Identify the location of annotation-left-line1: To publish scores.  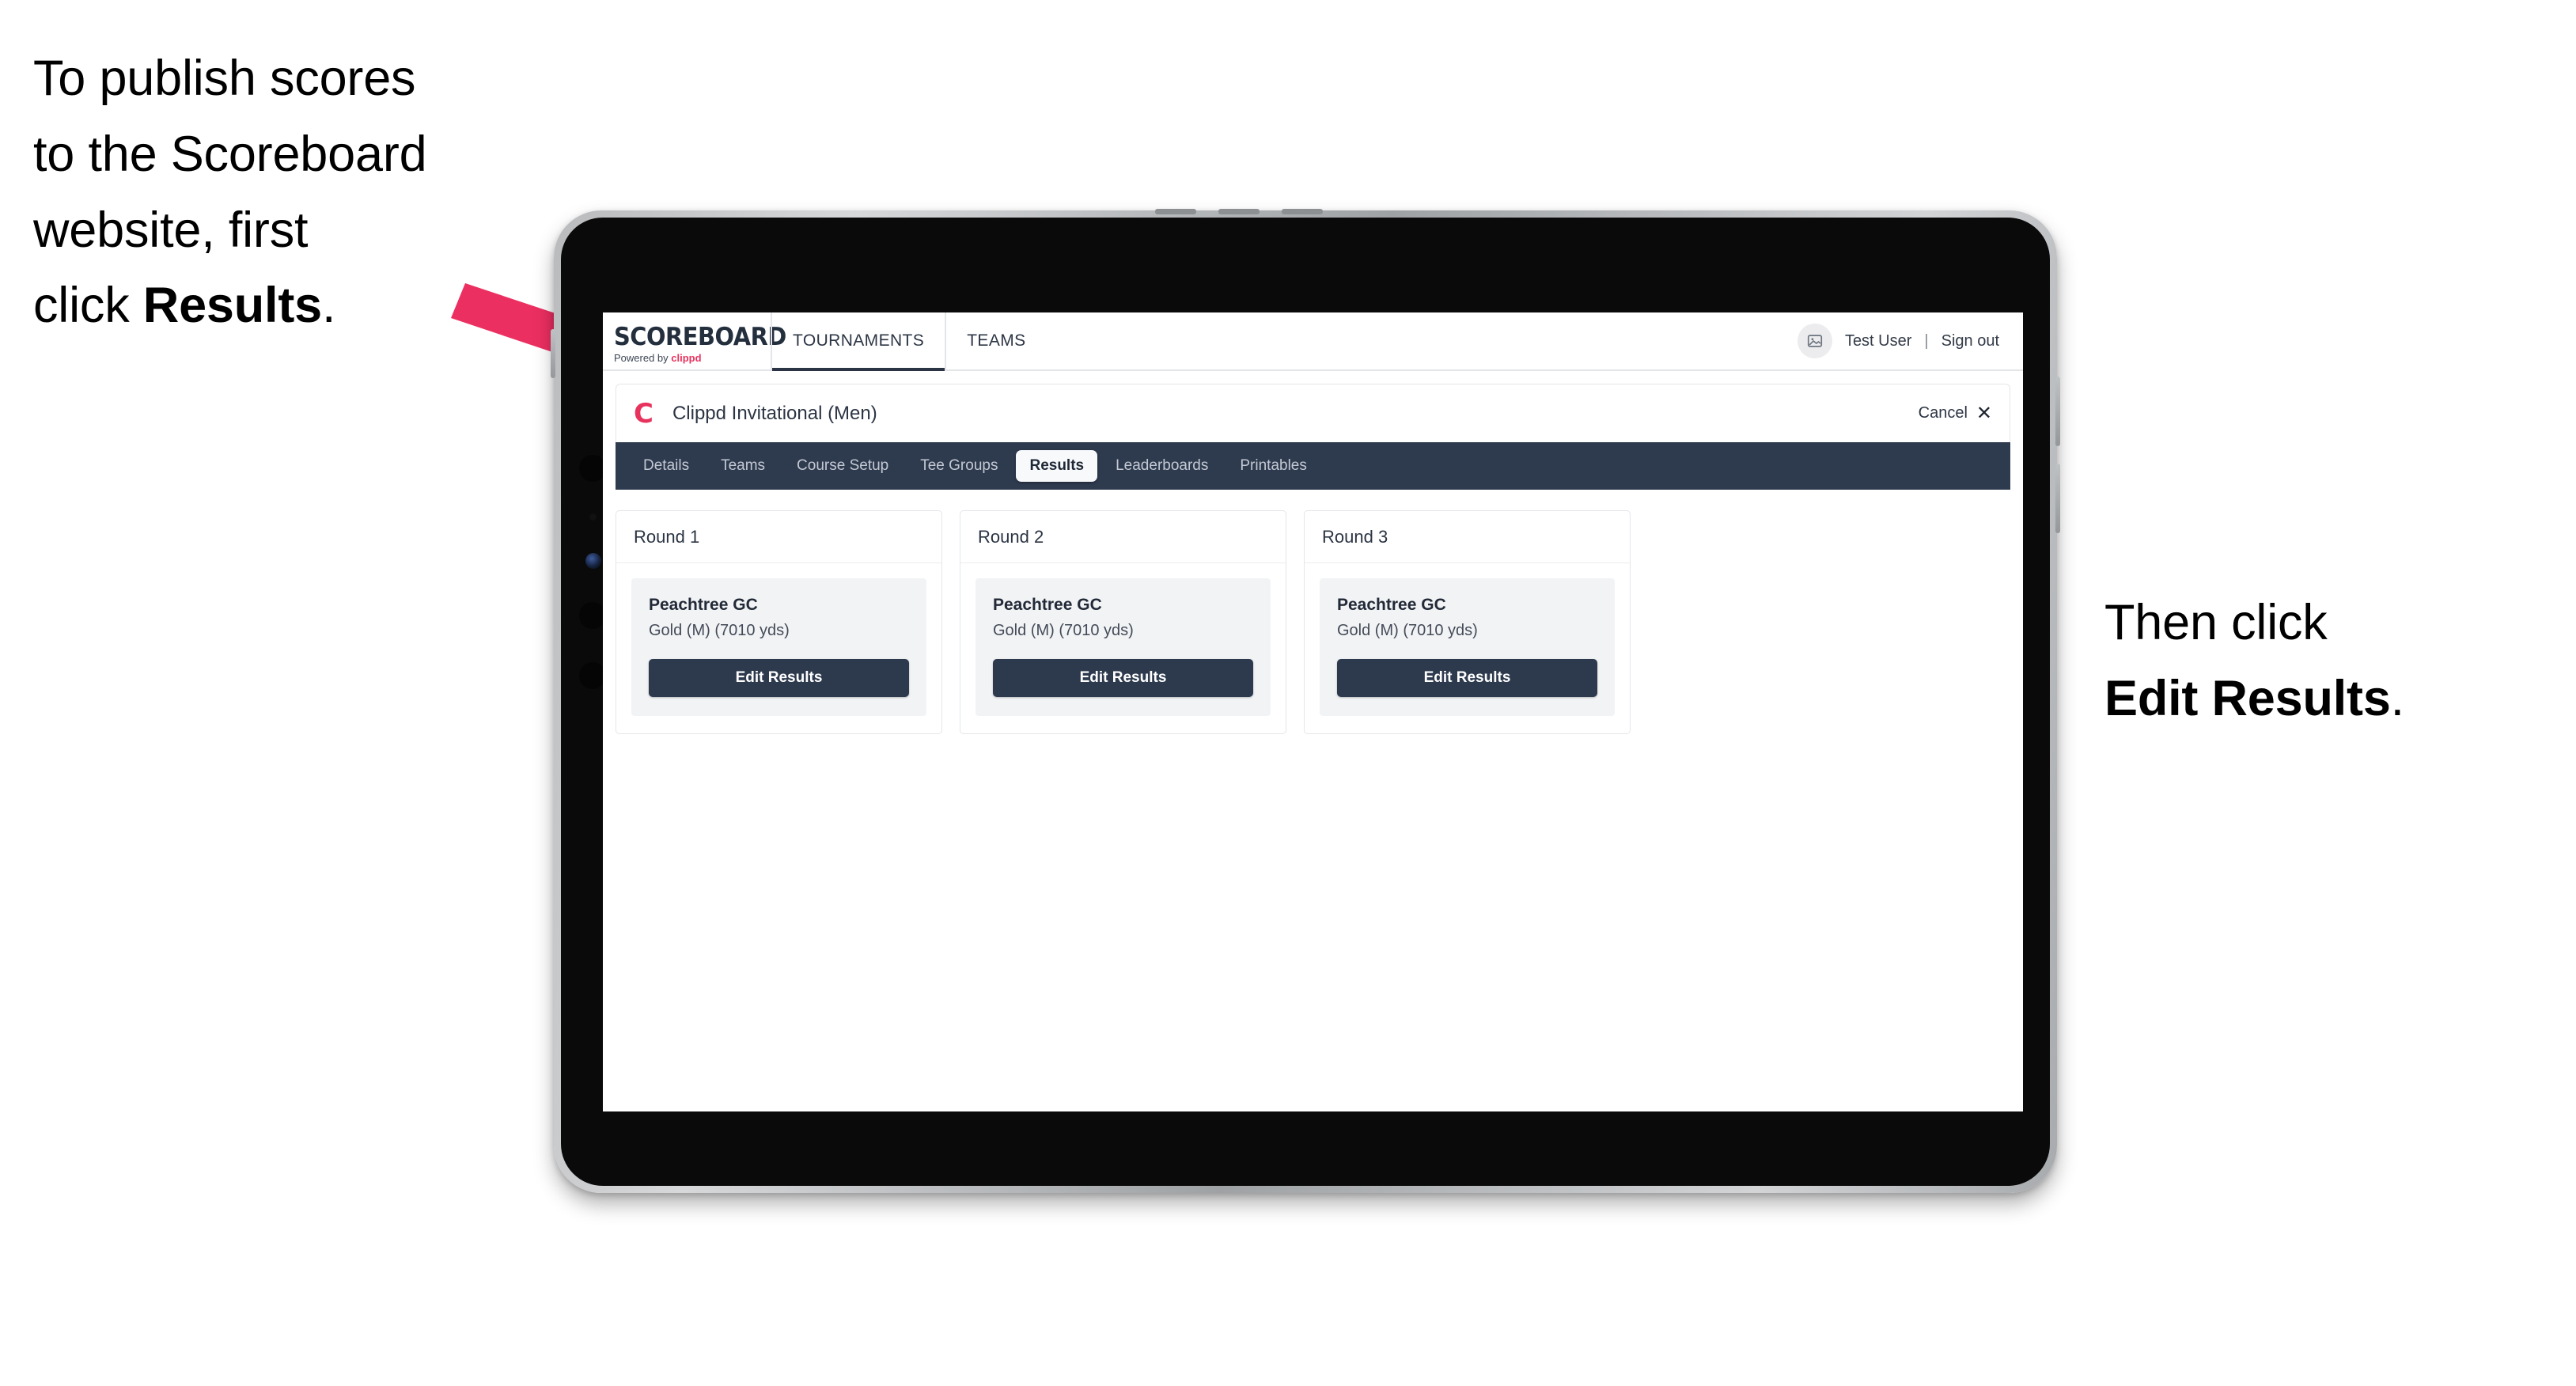
(224, 79).